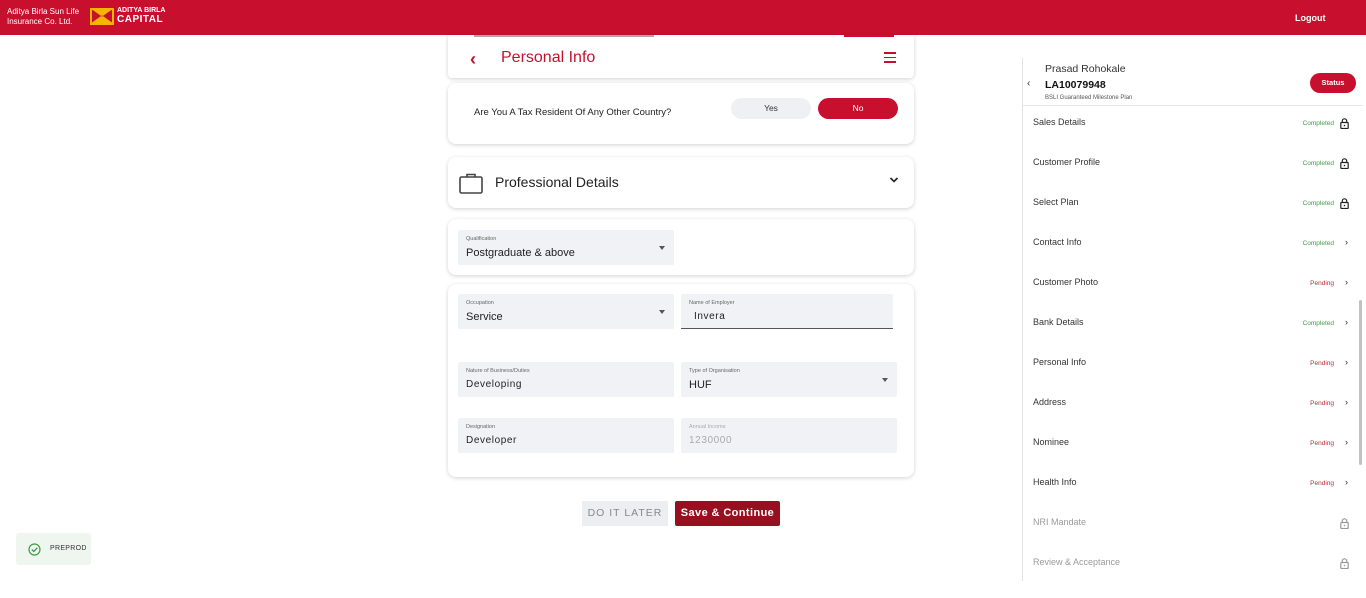 This screenshot has width=1366, height=598. Describe the element at coordinates (1188, 258) in the screenshot. I see `sidebar-step-contact-info: Contact Info Completed ›` at that location.